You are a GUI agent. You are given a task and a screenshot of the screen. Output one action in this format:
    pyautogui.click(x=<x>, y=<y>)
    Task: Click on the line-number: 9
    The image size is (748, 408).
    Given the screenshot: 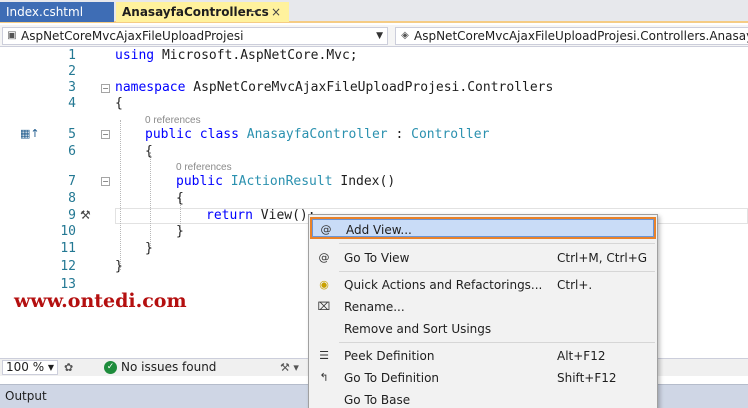 What is the action you would take?
    pyautogui.click(x=72, y=215)
    